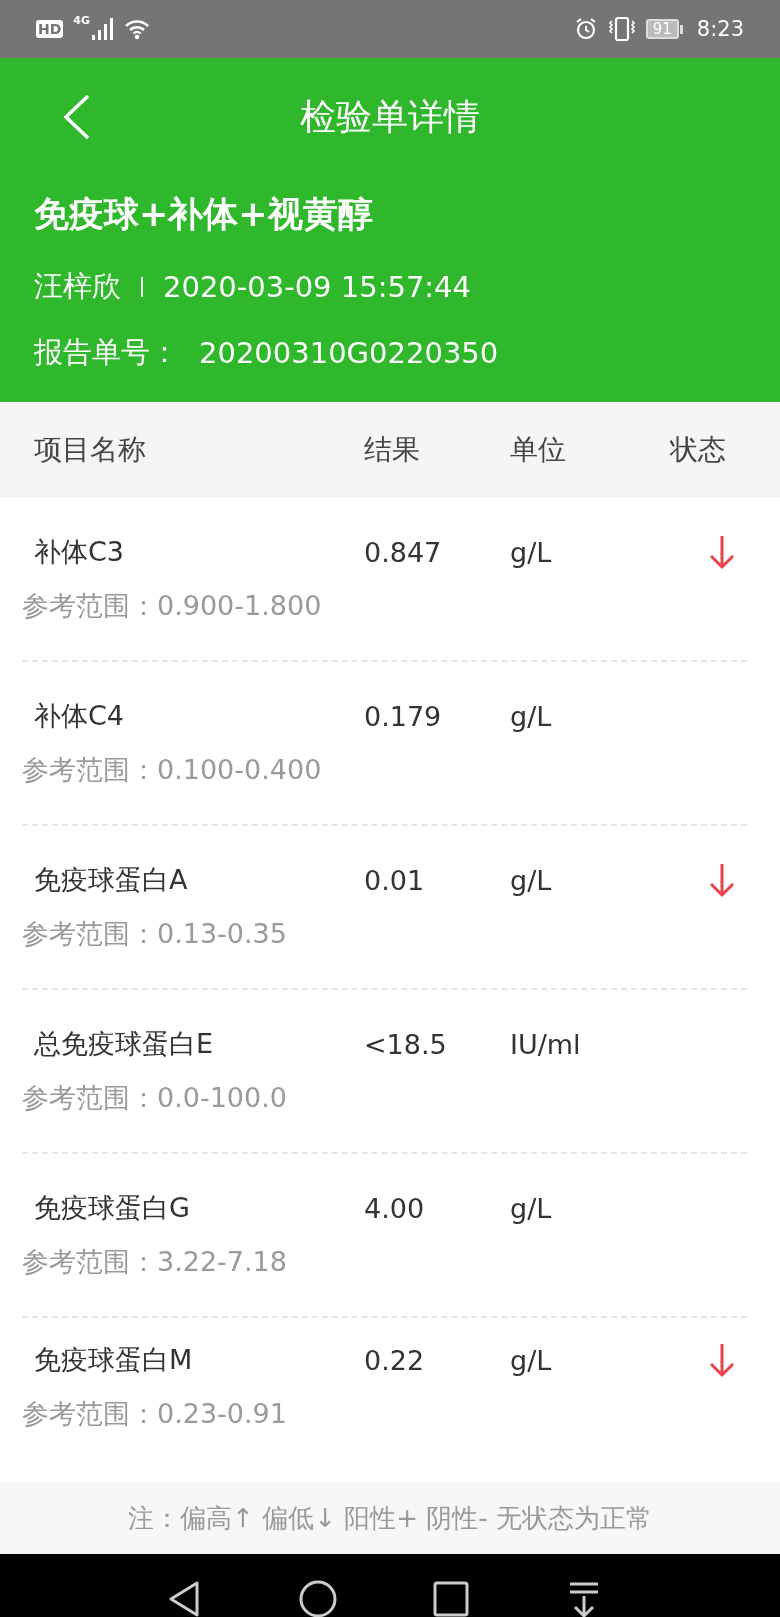 This screenshot has width=780, height=1617. I want to click on report-number: 20200310G0220350, so click(349, 353).